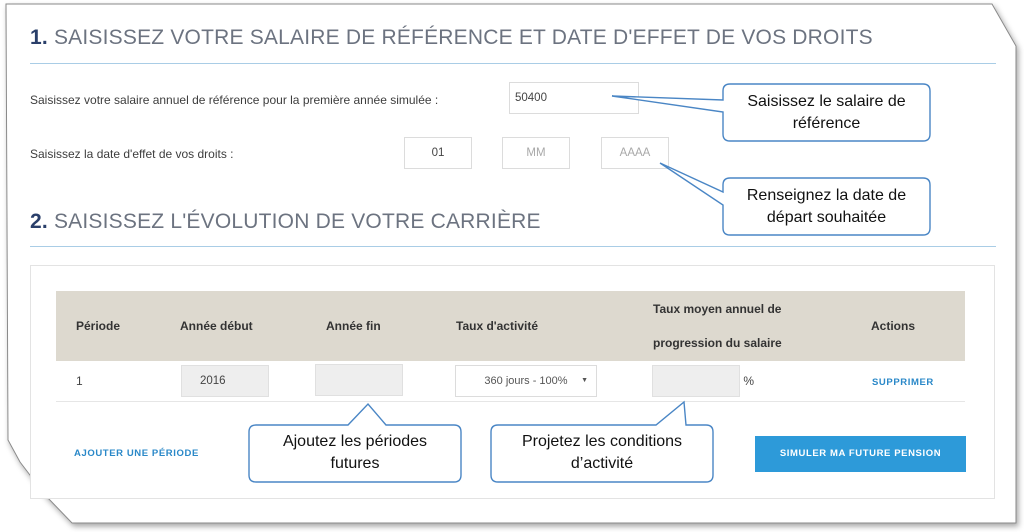 This screenshot has height=532, width=1024. I want to click on delete-period-link: SUPPRIMER, so click(903, 382).